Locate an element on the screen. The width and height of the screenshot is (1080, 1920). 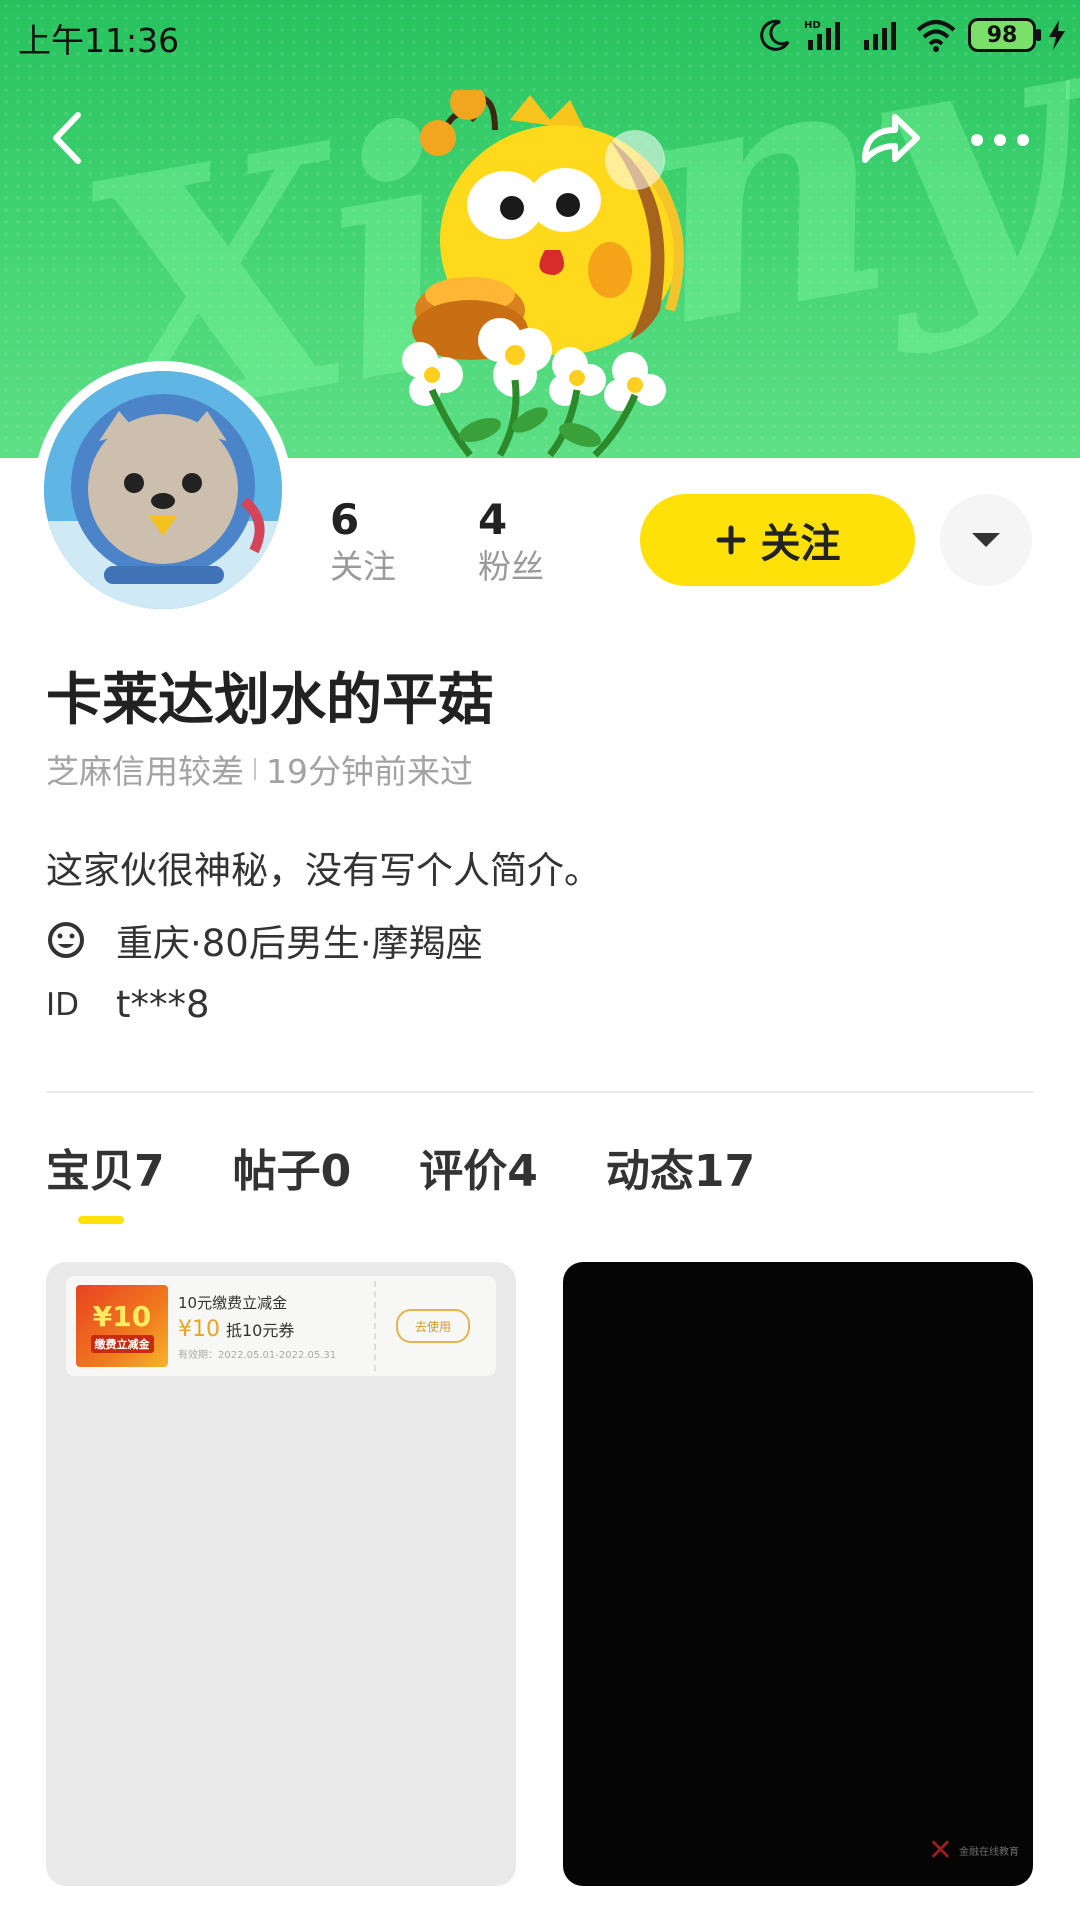
share-icon is located at coordinates (891, 138).